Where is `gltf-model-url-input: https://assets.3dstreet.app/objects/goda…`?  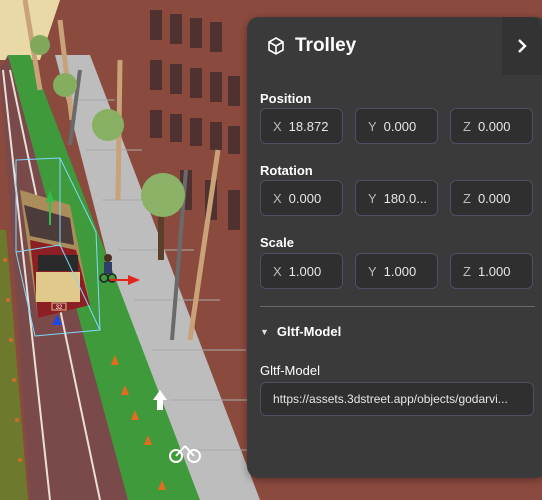 gltf-model-url-input: https://assets.3dstreet.app/objects/goda… is located at coordinates (397, 399).